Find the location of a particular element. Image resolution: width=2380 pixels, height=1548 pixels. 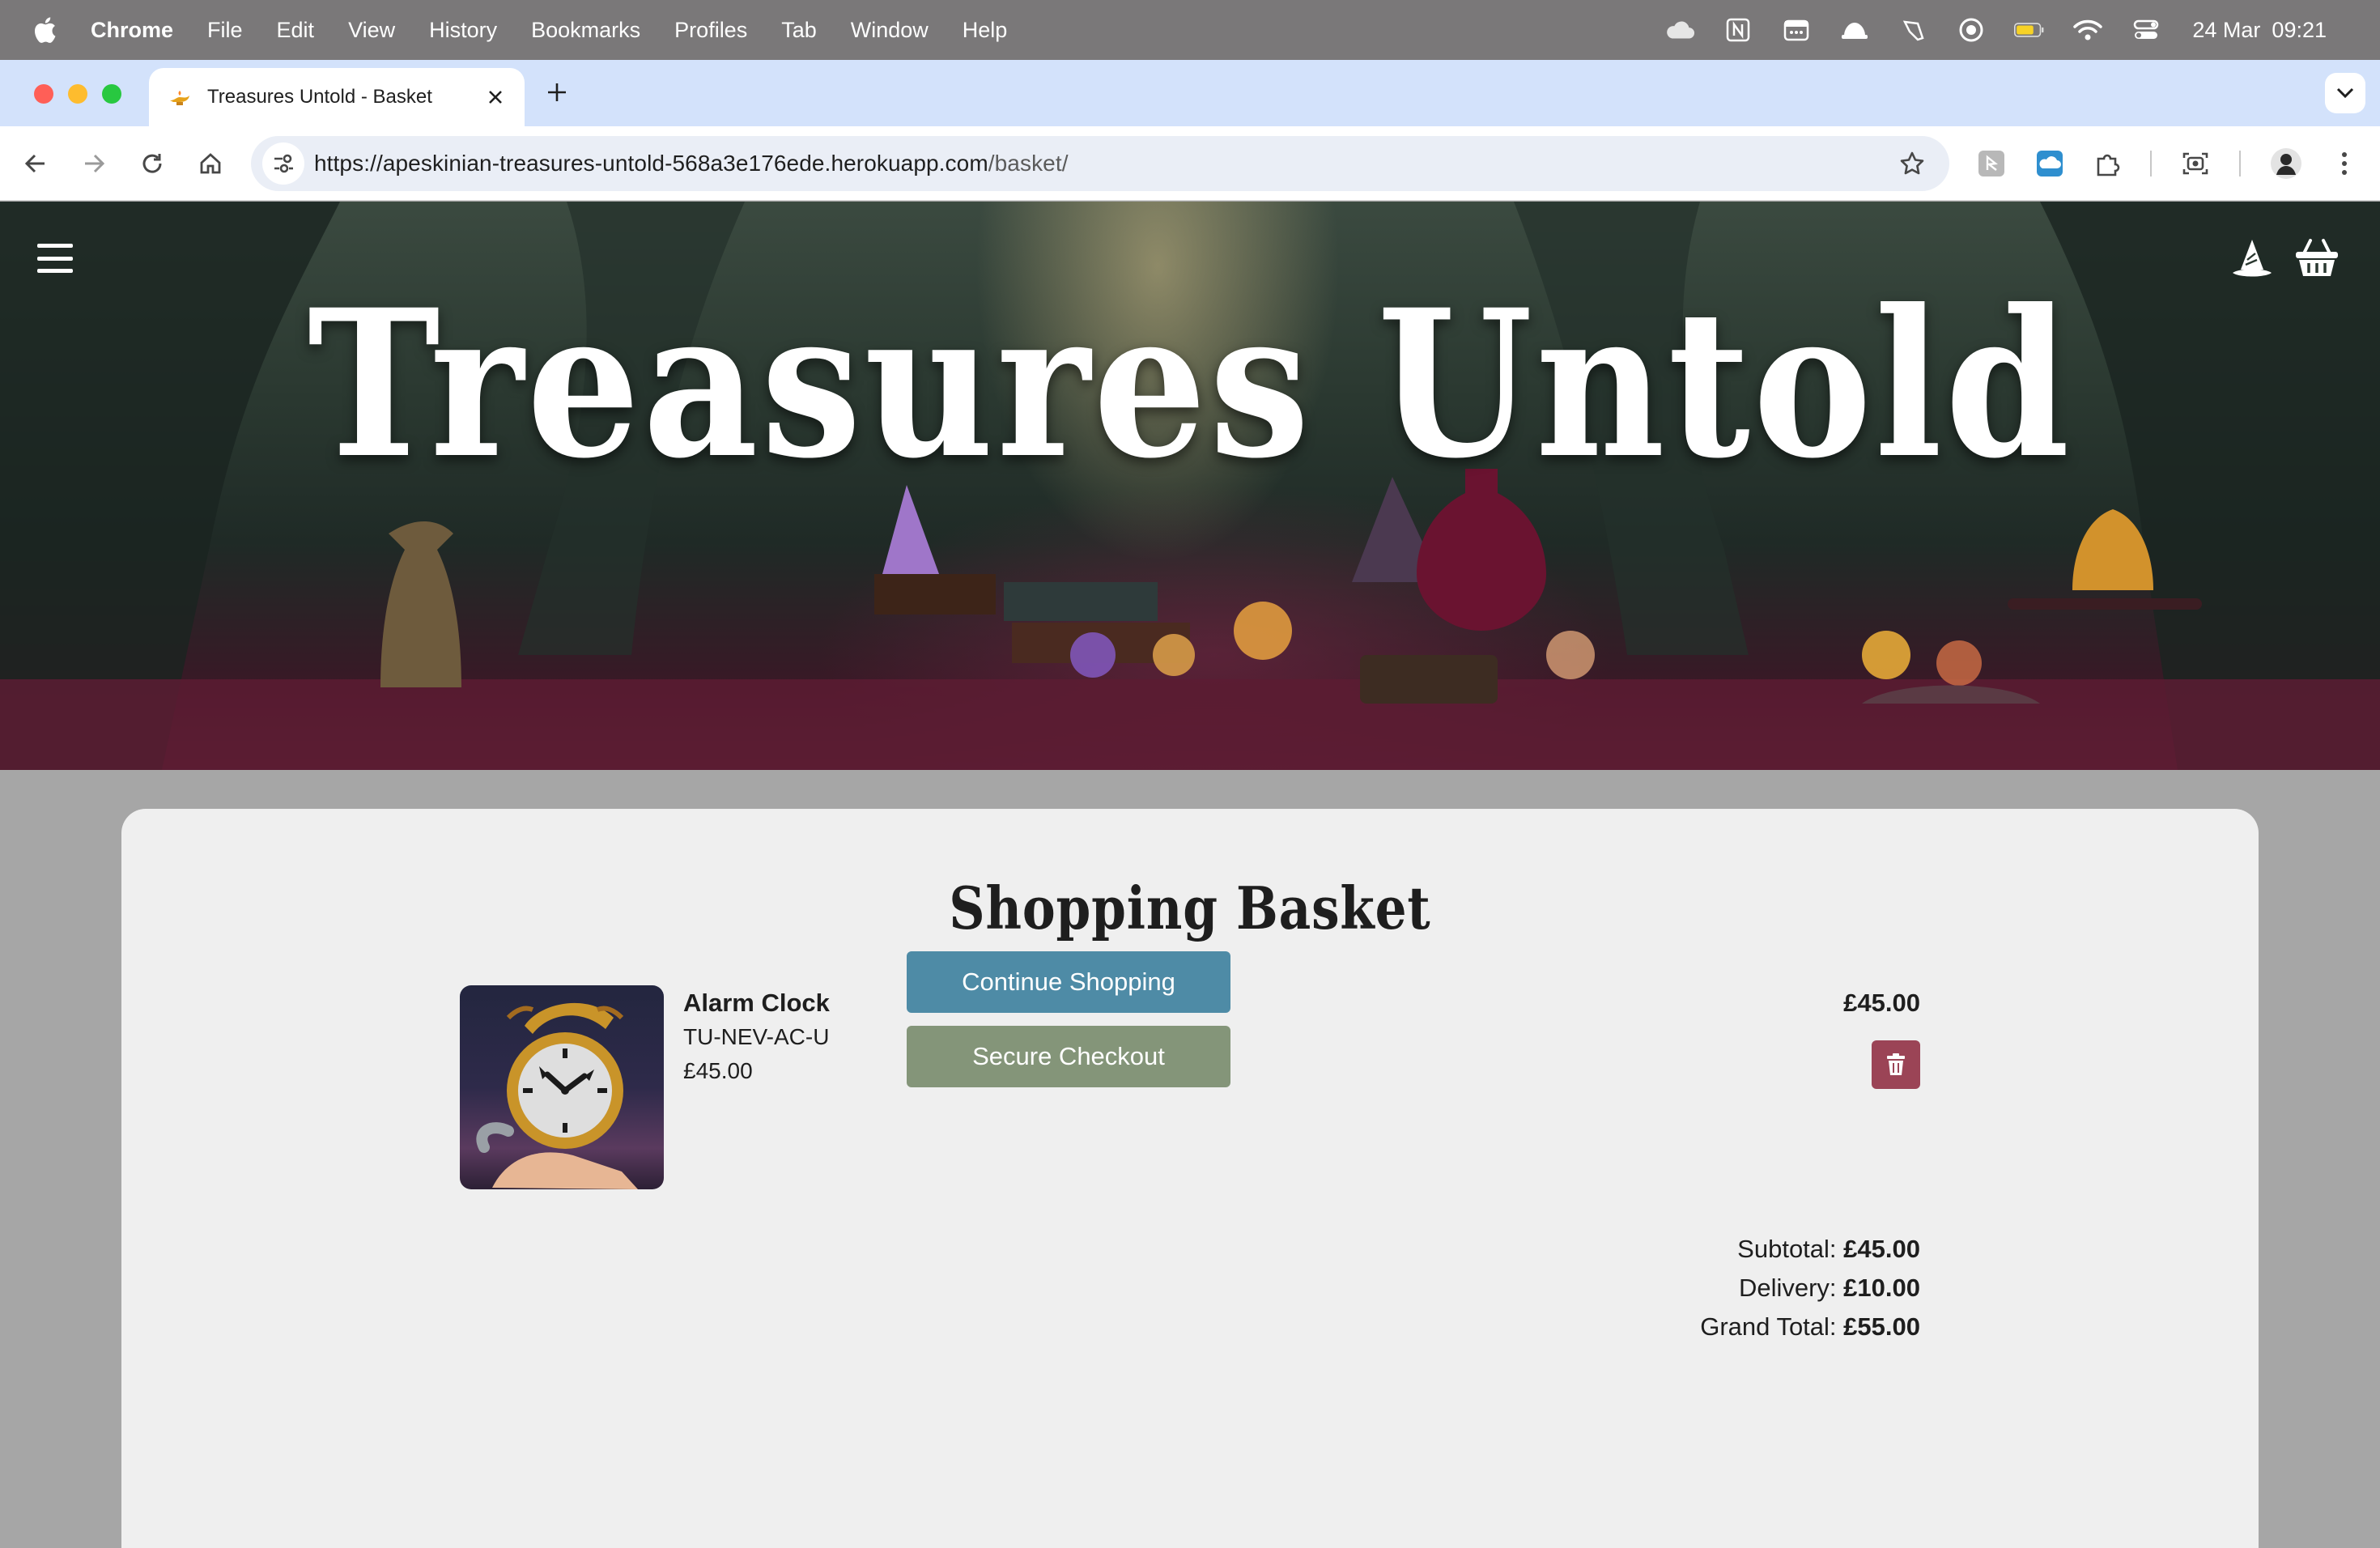

secure-checkout-button: Secure Checkout is located at coordinates (1068, 1056).